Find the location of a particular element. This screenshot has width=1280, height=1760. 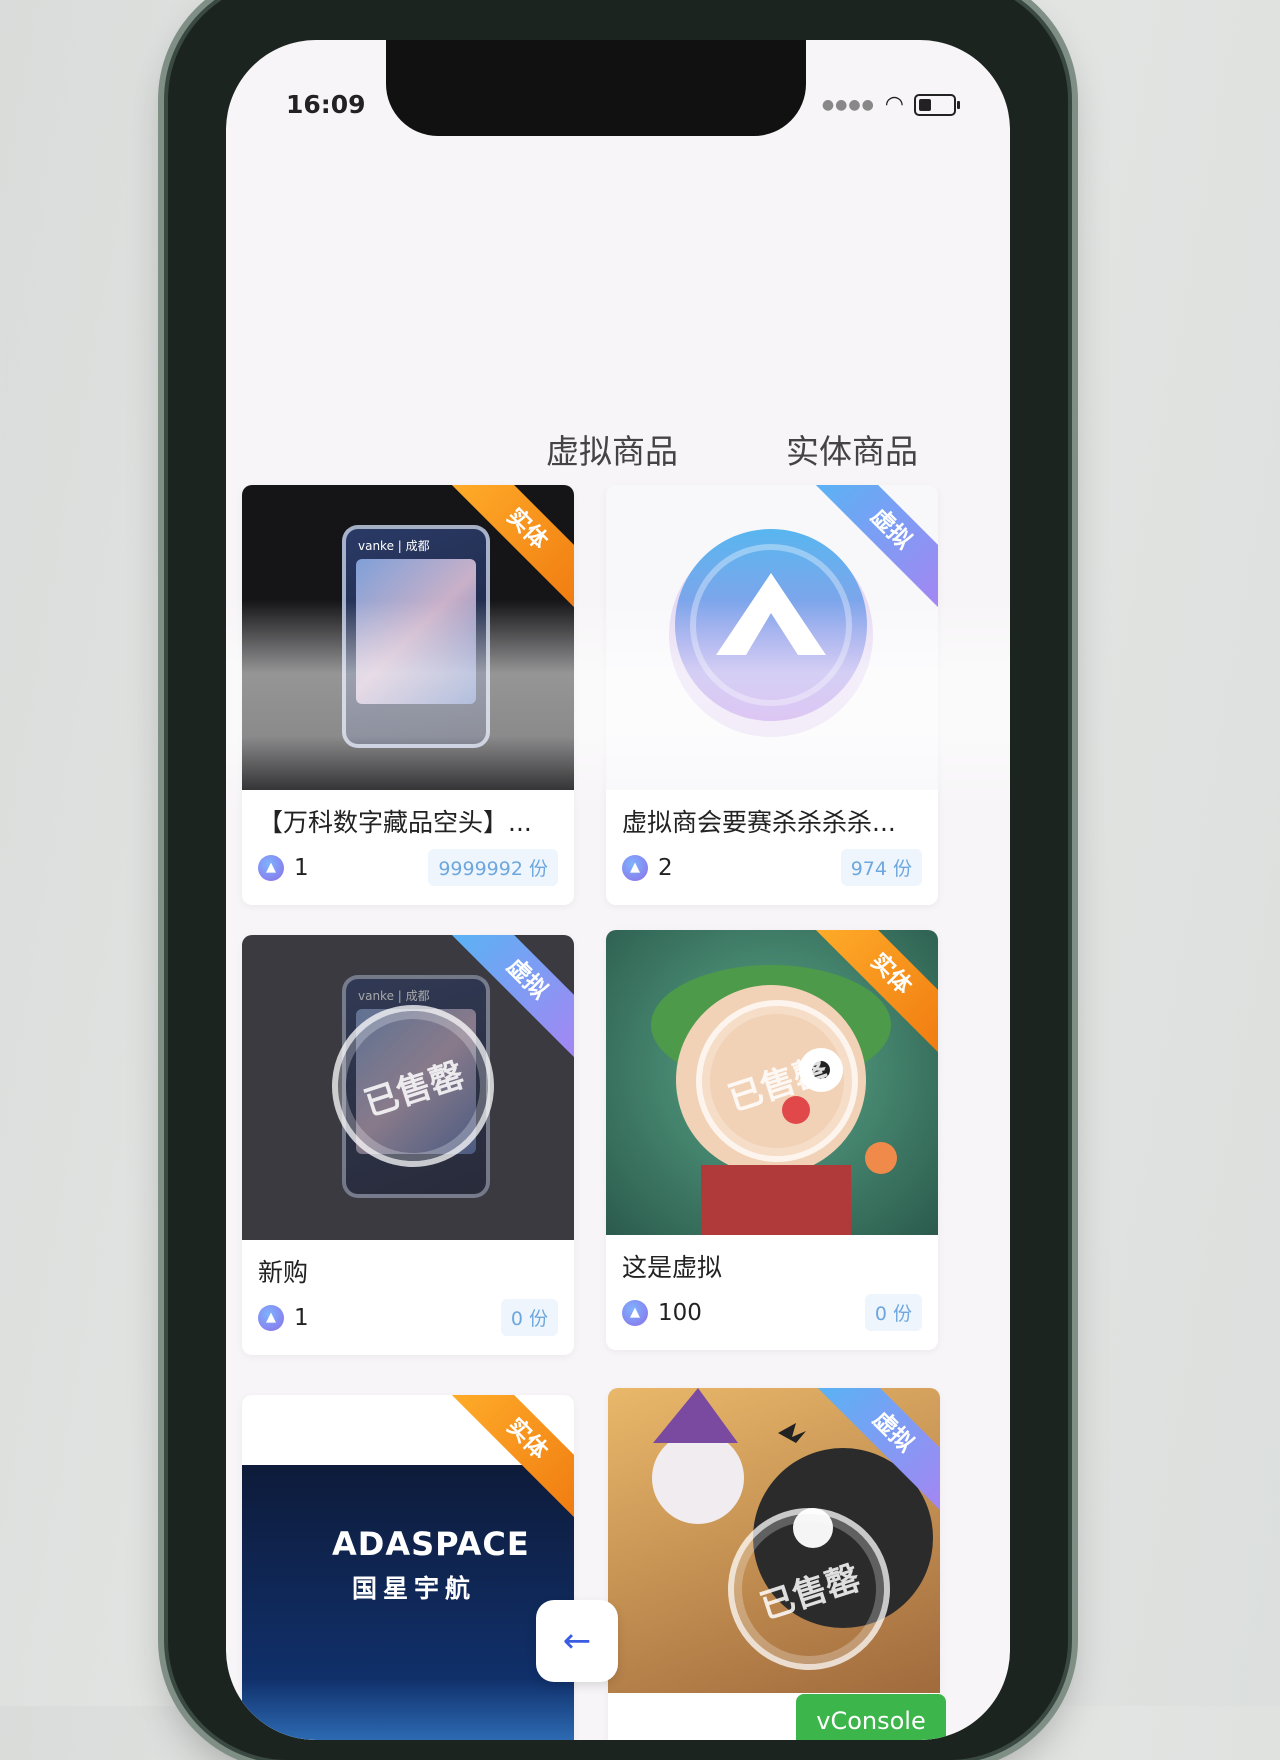

tab-virtual-goods: 虚拟商品 is located at coordinates (612, 449).